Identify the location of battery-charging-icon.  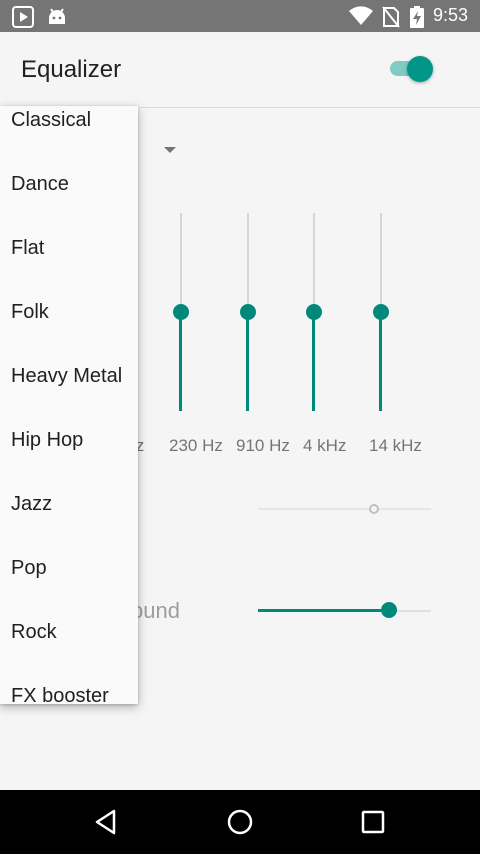
(417, 19).